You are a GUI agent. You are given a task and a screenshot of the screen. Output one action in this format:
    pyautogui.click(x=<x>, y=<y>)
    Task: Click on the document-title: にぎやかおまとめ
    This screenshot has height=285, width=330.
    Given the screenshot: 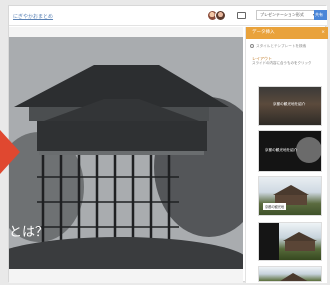 What is the action you would take?
    pyautogui.click(x=33, y=16)
    